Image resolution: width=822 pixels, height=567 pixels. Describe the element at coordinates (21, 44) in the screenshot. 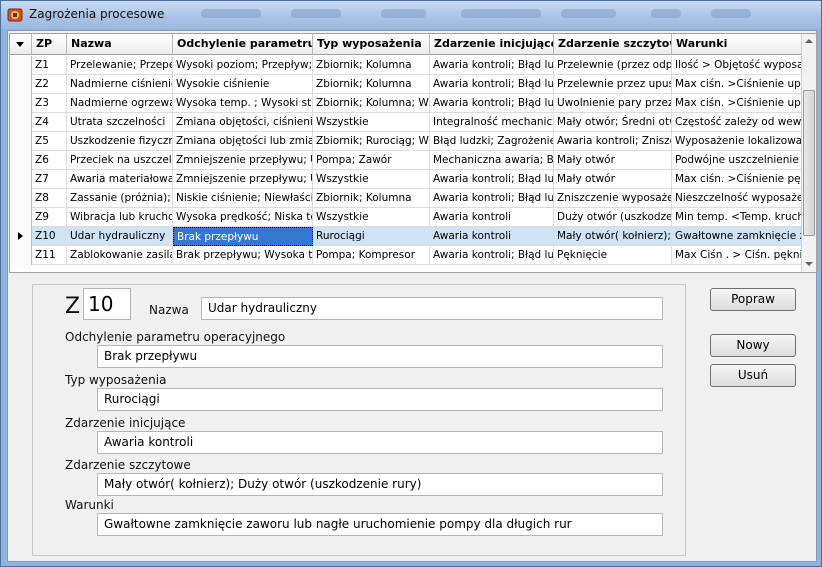

I see `header-indicator` at that location.